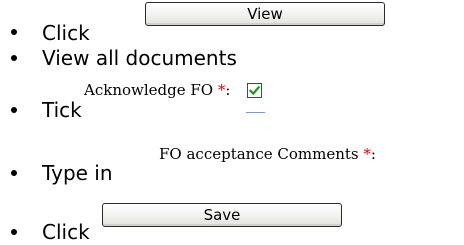 The image size is (464, 245). Describe the element at coordinates (77, 173) in the screenshot. I see `step-text: Type in` at that location.